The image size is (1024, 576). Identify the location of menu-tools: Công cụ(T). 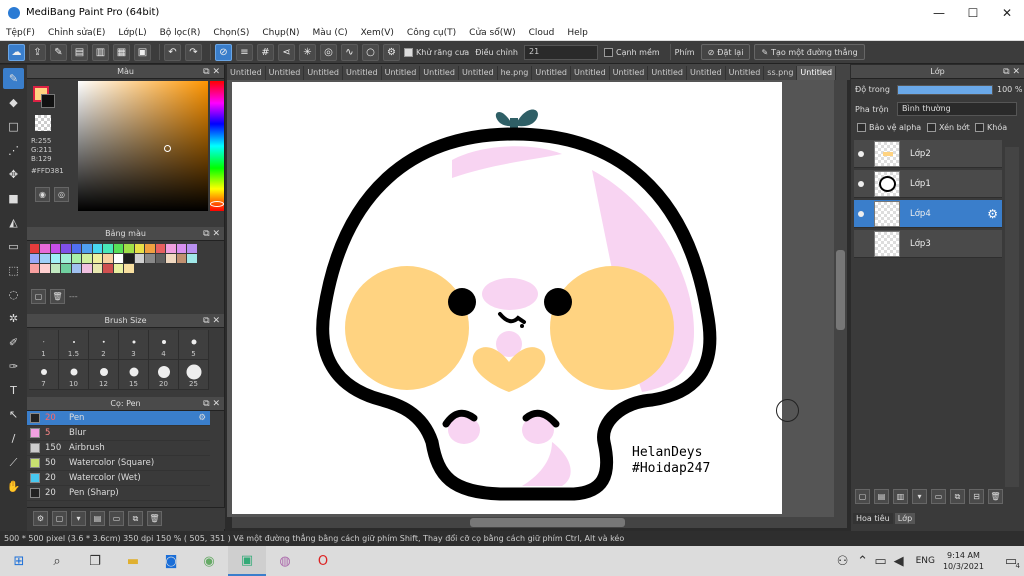
(431, 33).